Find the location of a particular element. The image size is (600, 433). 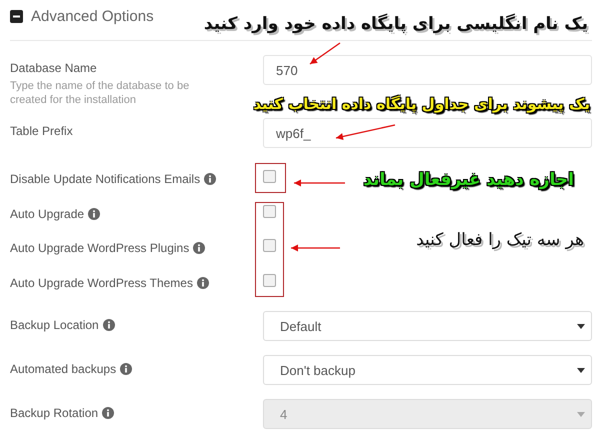

text-field: wp6f_ is located at coordinates (427, 133).